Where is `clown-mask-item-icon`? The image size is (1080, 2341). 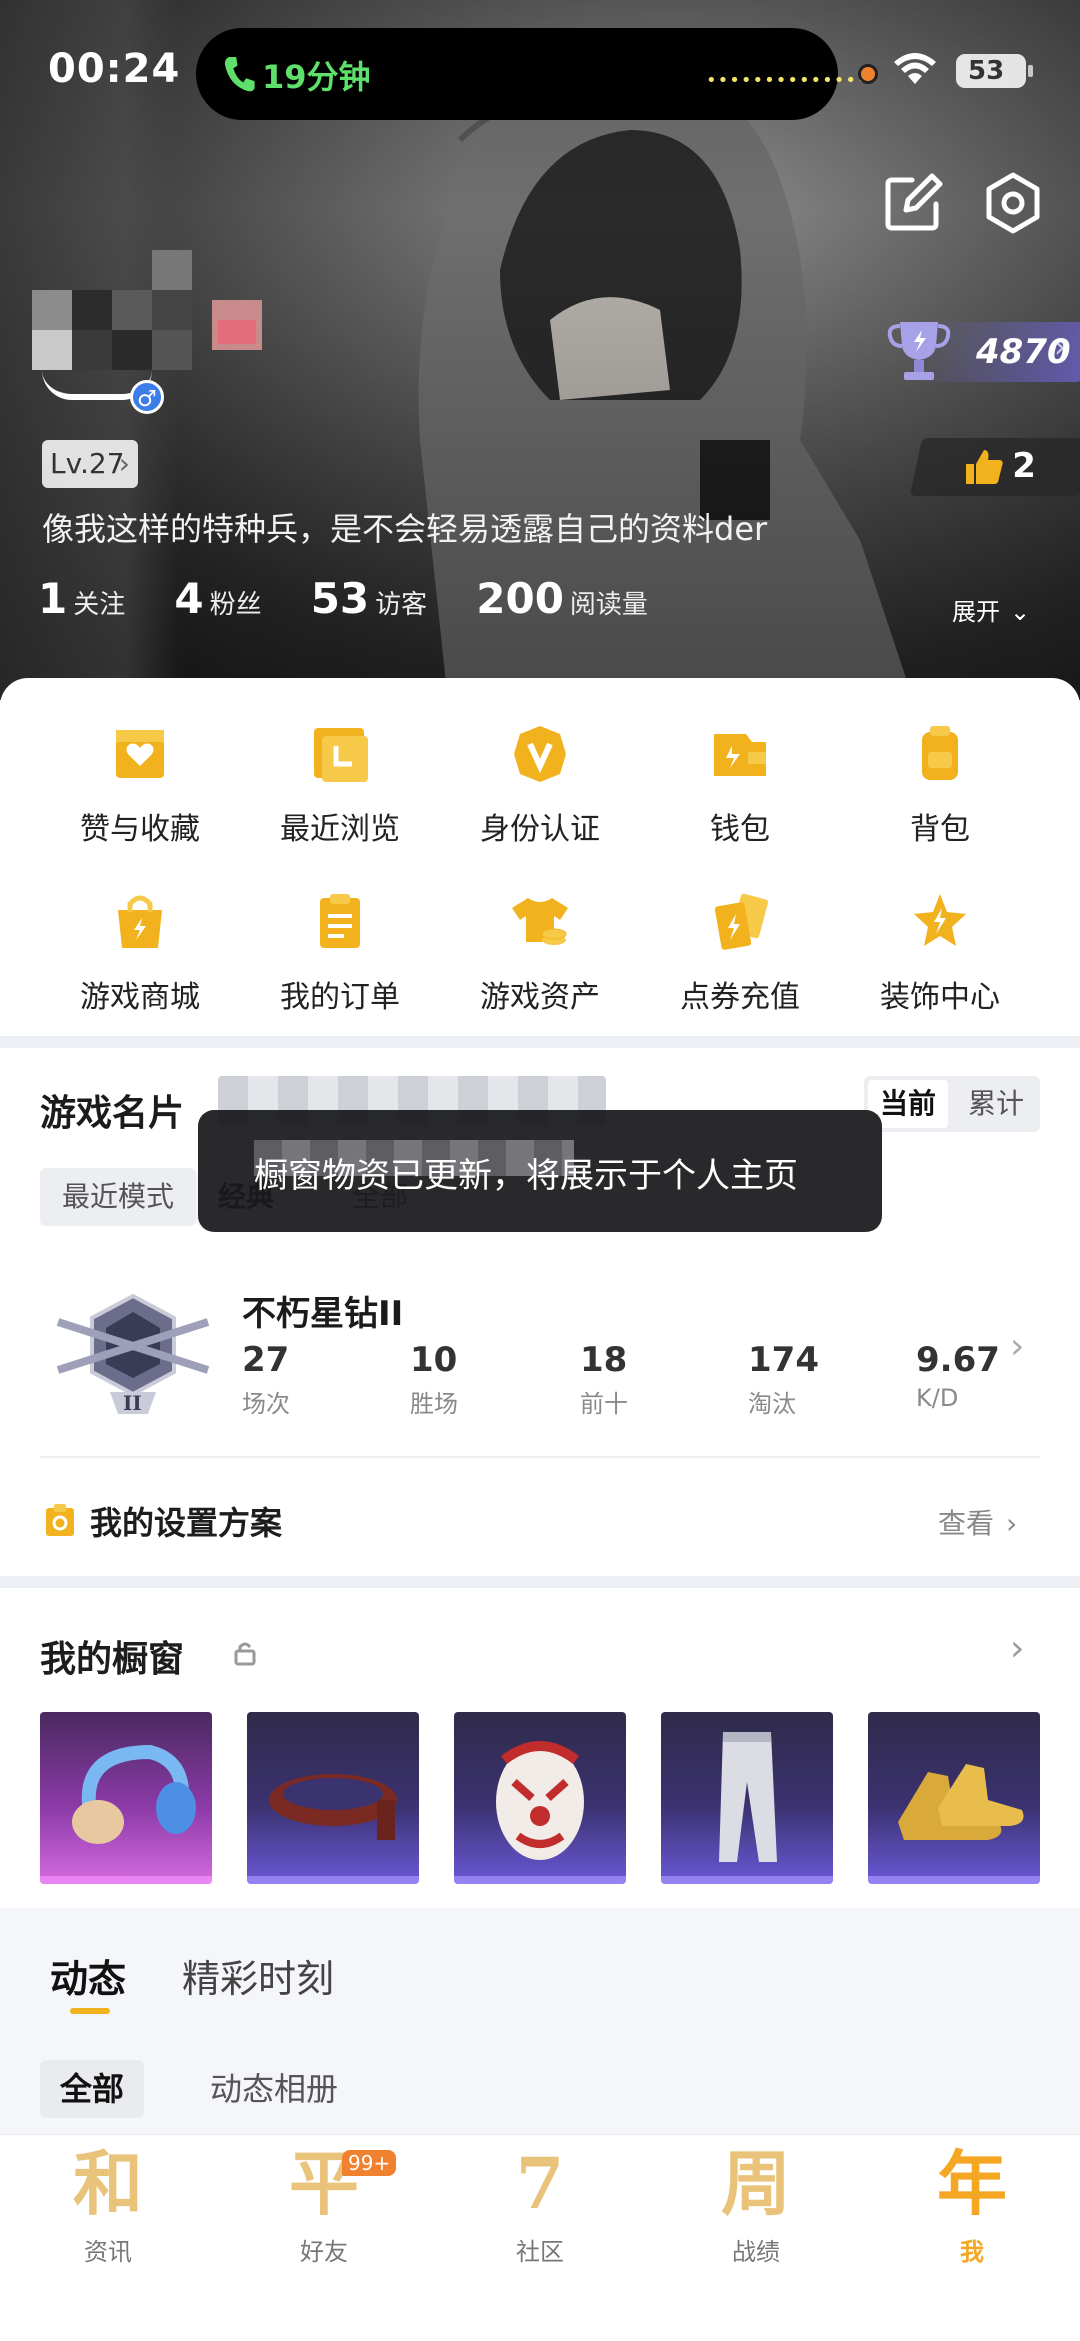 clown-mask-item-icon is located at coordinates (540, 1800).